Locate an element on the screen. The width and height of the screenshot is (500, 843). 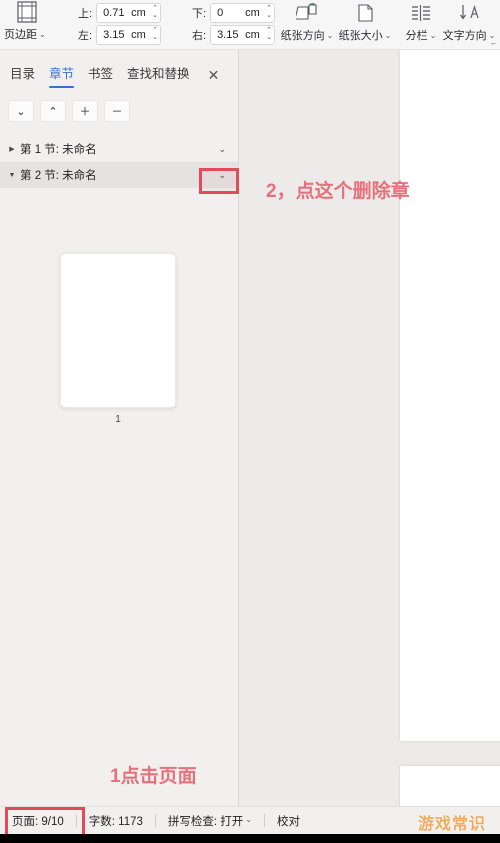
bottom-margin-field: 下: 0 cm ⌃ ⌄ is located at coordinates (233, 13).